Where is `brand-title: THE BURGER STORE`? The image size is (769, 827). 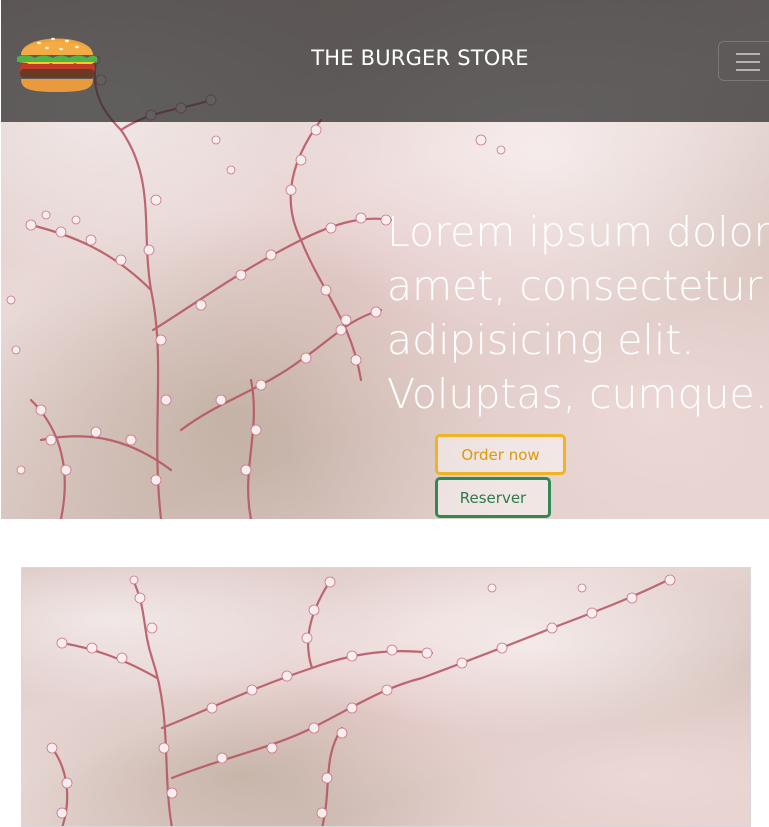
brand-title: THE BURGER STORE is located at coordinates (385, 58).